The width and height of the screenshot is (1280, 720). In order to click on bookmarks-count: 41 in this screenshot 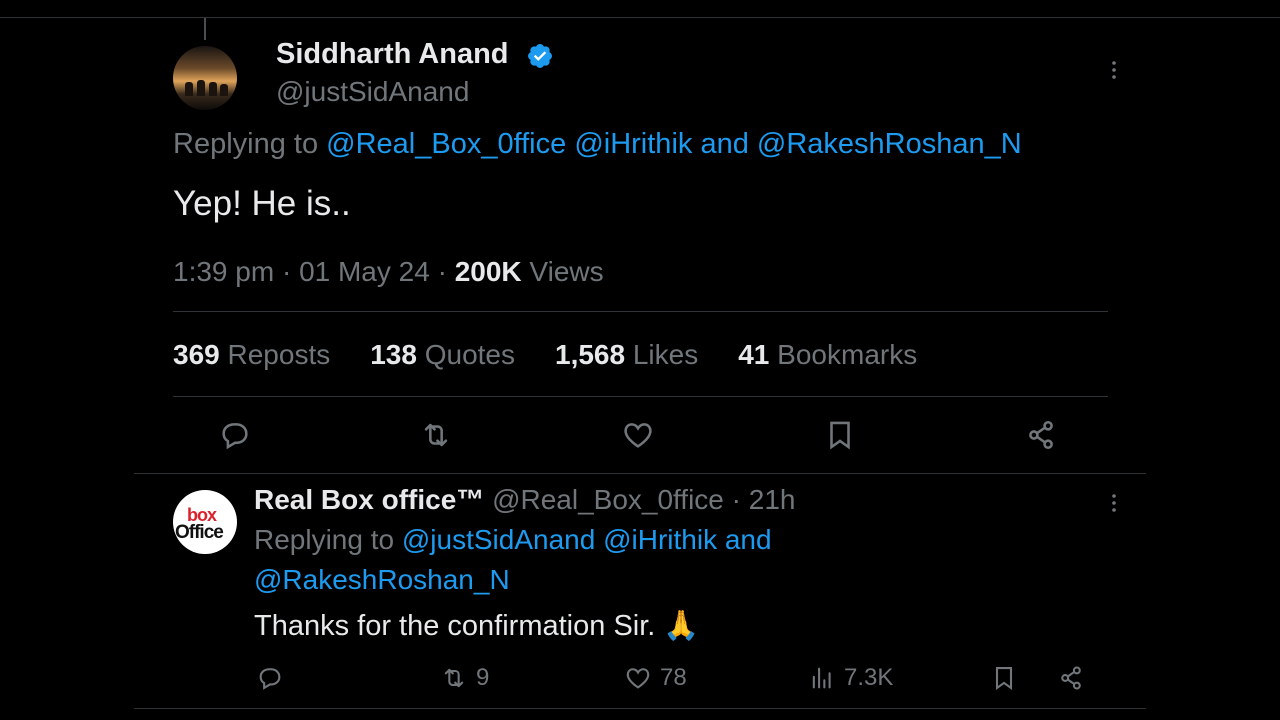, I will do `click(754, 354)`.